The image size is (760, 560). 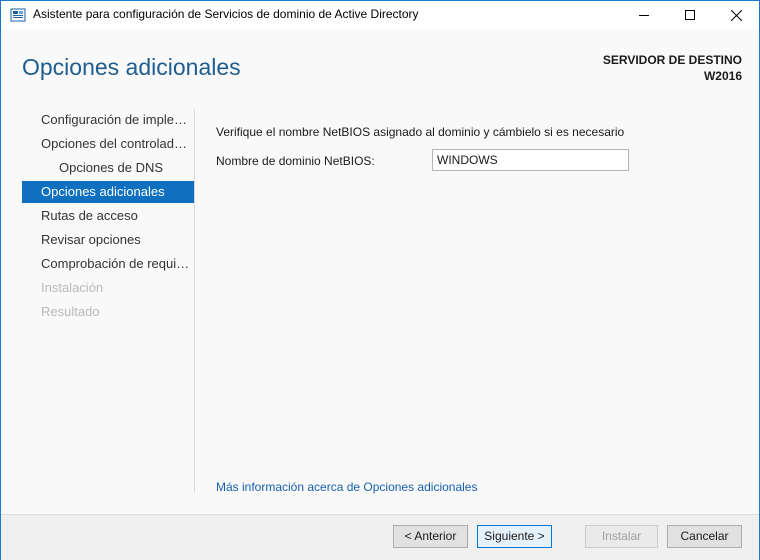 I want to click on nav-item-resultado: Resultado, so click(x=70, y=311).